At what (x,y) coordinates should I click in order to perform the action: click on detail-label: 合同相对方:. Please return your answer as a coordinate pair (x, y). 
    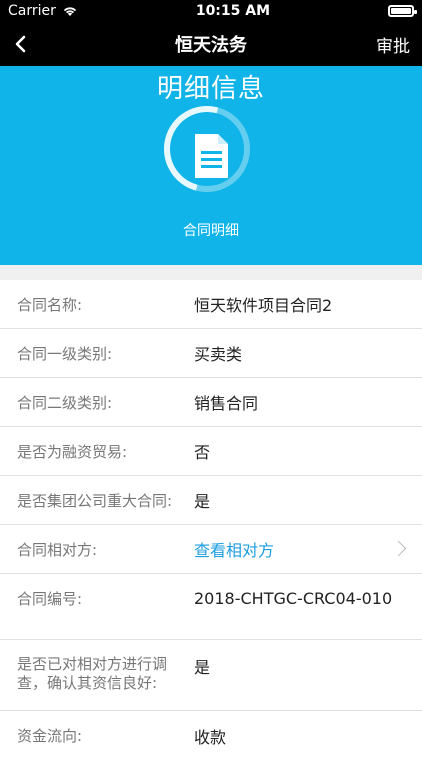
    Looking at the image, I should click on (57, 549).